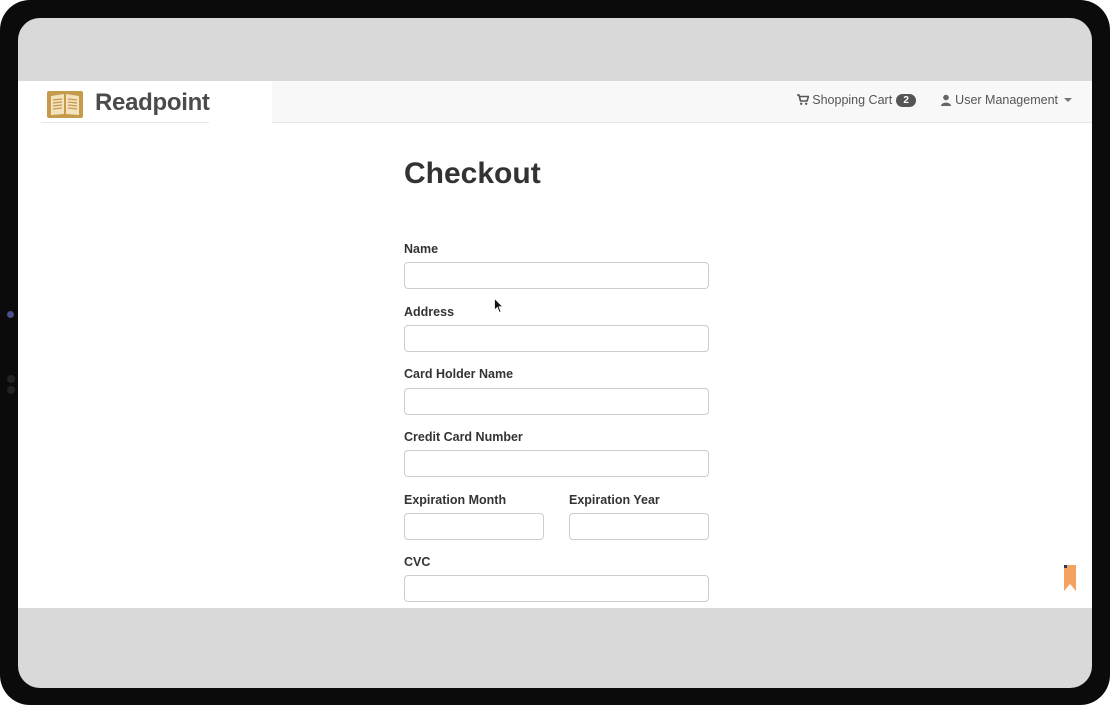  What do you see at coordinates (906, 100) in the screenshot?
I see `cart-count-badge: 2` at bounding box center [906, 100].